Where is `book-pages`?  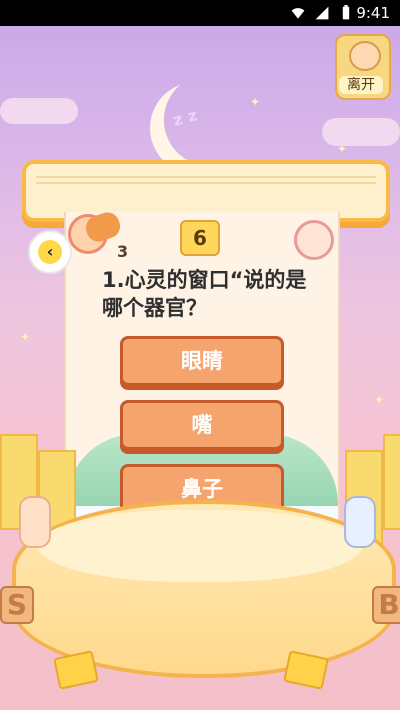
book-pages is located at coordinates (206, 180).